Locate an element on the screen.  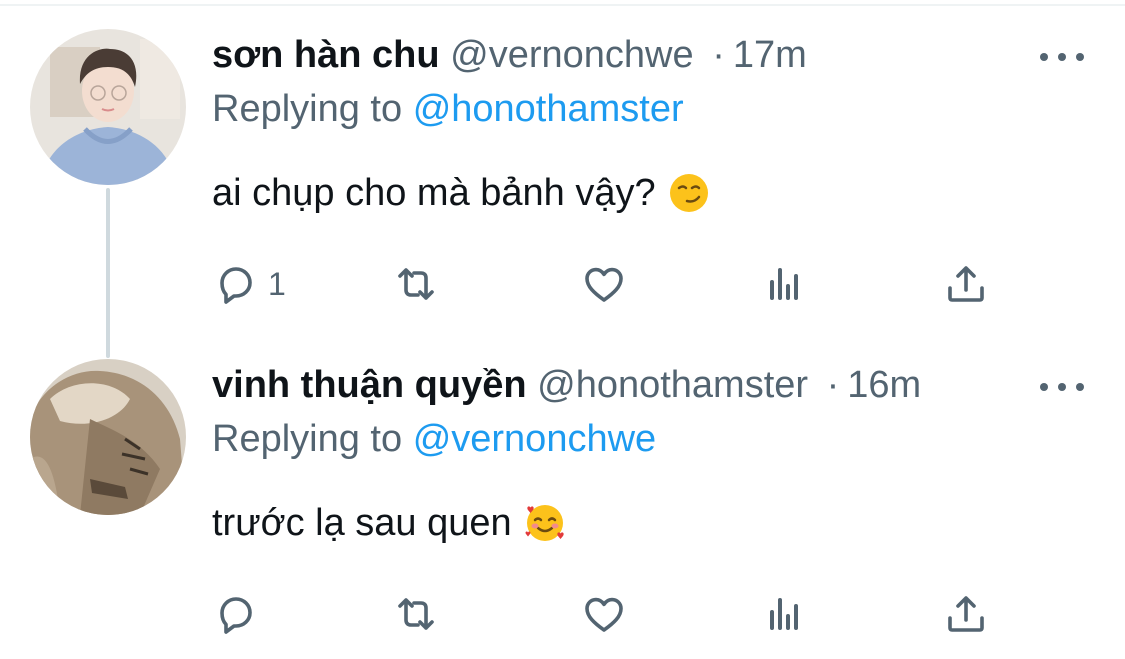
tweet-header: vinh thuận quyền @honothamster · 16m is located at coordinates (566, 385).